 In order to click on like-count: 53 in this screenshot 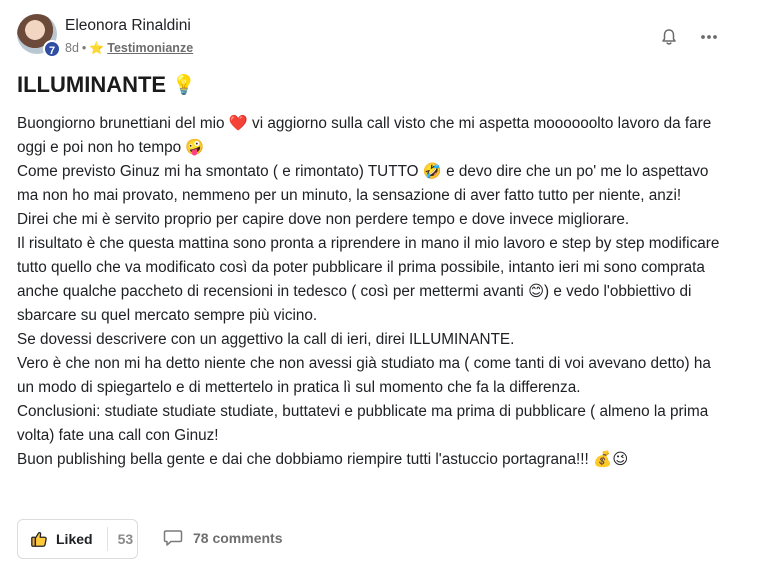, I will do `click(126, 539)`.